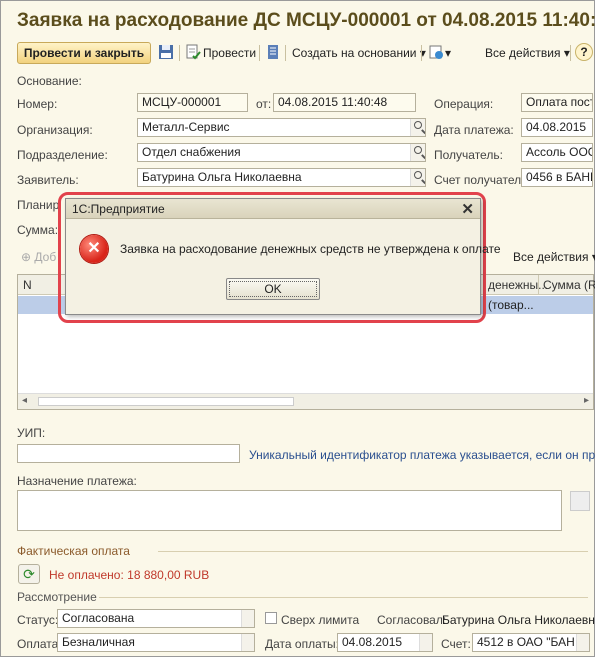  I want to click on help-icon: ?, so click(584, 52).